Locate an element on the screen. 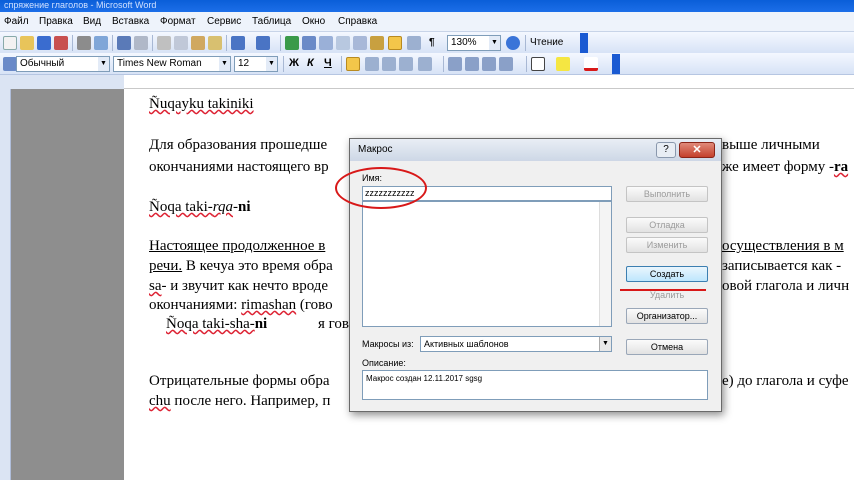 This screenshot has height=480, width=854. show-hide-icon is located at coordinates (414, 43).